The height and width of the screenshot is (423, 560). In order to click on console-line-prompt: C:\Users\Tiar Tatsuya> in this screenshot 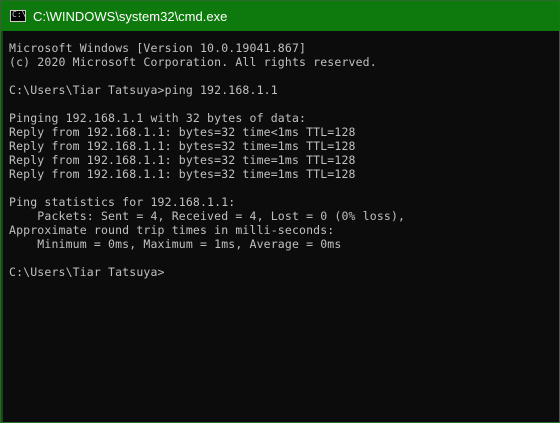, I will do `click(281, 272)`.